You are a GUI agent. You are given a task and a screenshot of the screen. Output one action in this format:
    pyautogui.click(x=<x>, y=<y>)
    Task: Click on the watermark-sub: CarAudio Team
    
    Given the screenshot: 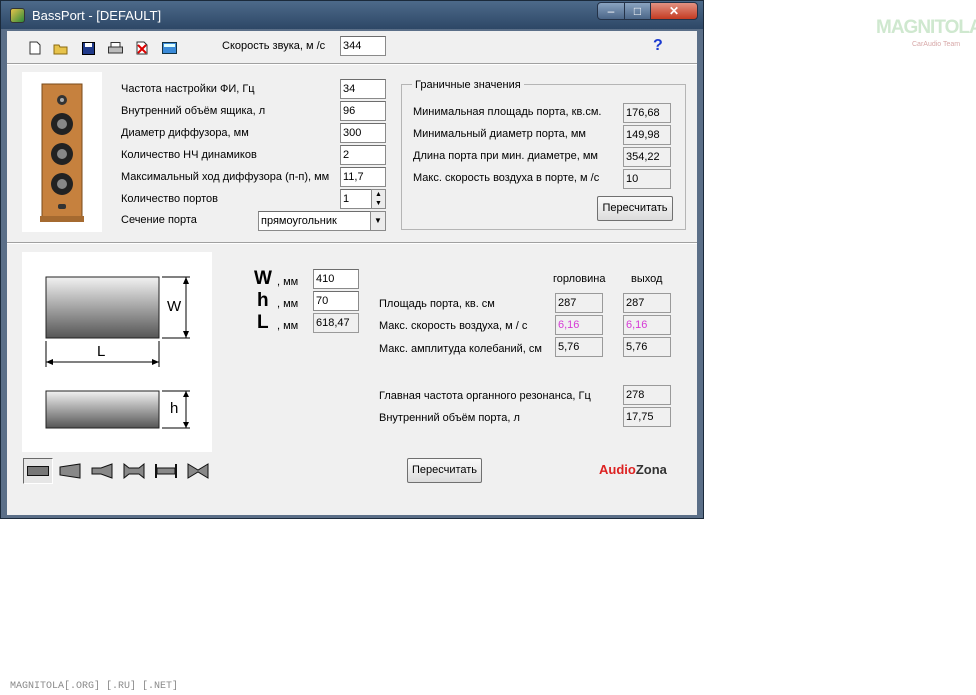 What is the action you would take?
    pyautogui.click(x=936, y=44)
    